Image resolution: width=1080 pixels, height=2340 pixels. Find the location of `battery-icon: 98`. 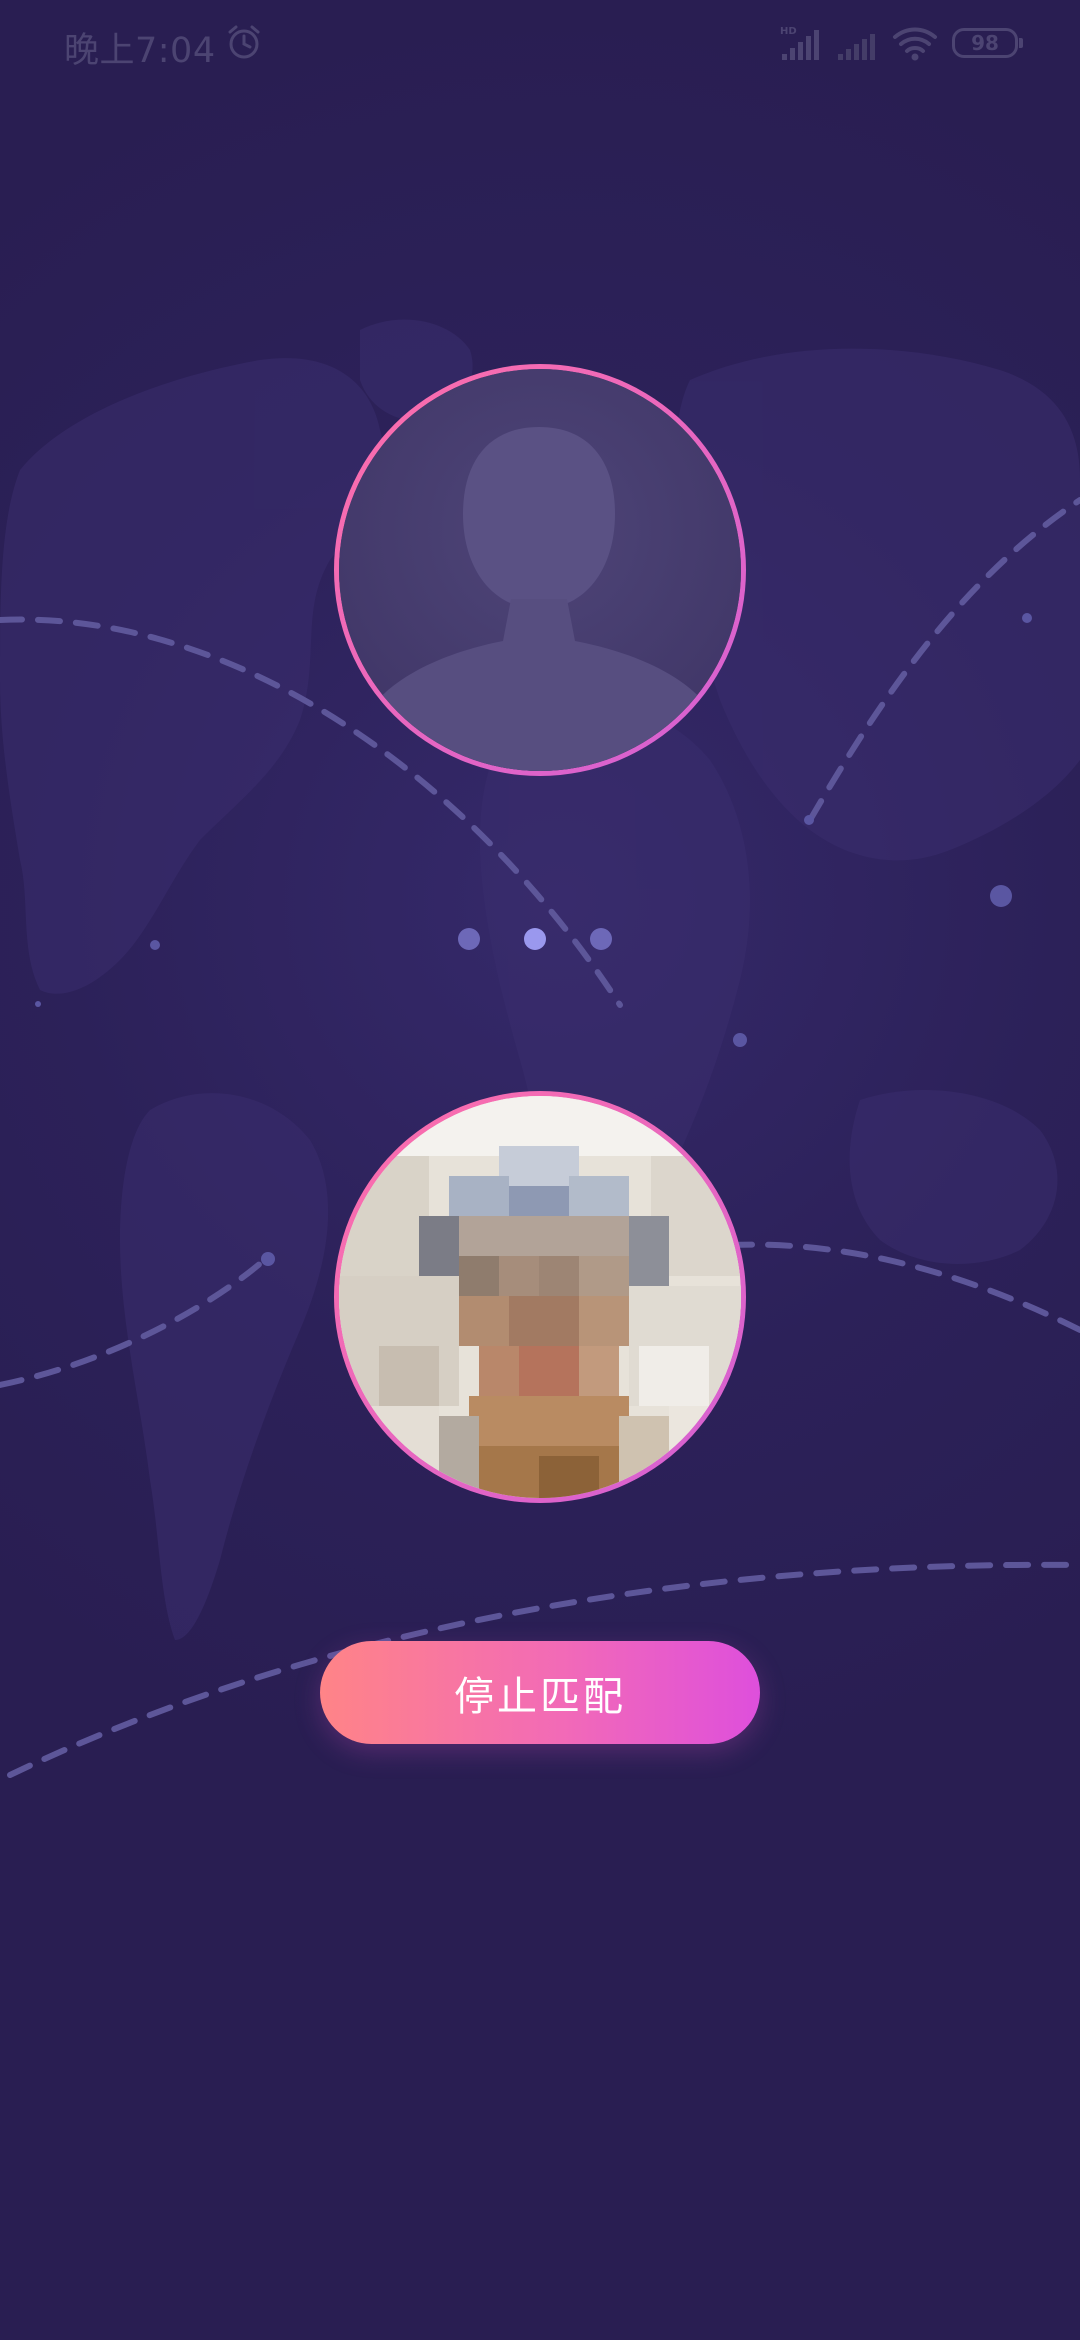

battery-icon: 98 is located at coordinates (985, 43).